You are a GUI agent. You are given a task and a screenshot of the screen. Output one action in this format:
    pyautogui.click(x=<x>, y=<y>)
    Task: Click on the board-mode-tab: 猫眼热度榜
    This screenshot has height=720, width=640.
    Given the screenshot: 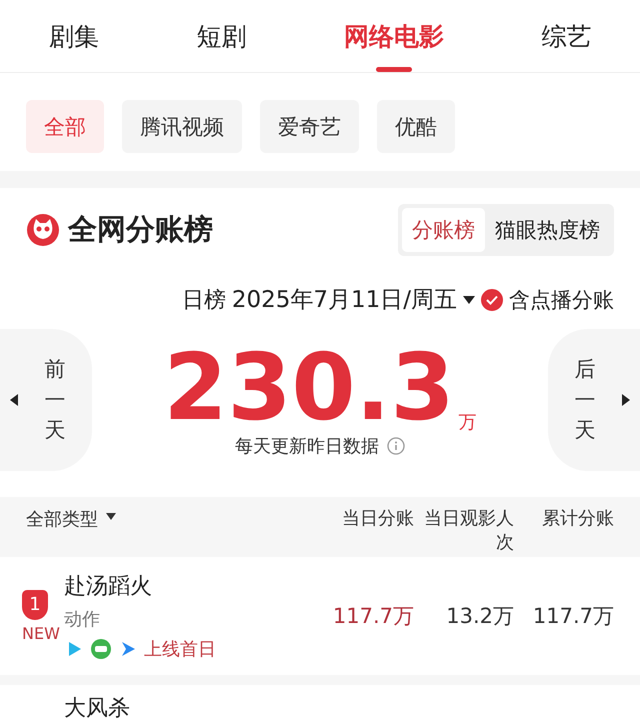 What is the action you would take?
    pyautogui.click(x=547, y=230)
    